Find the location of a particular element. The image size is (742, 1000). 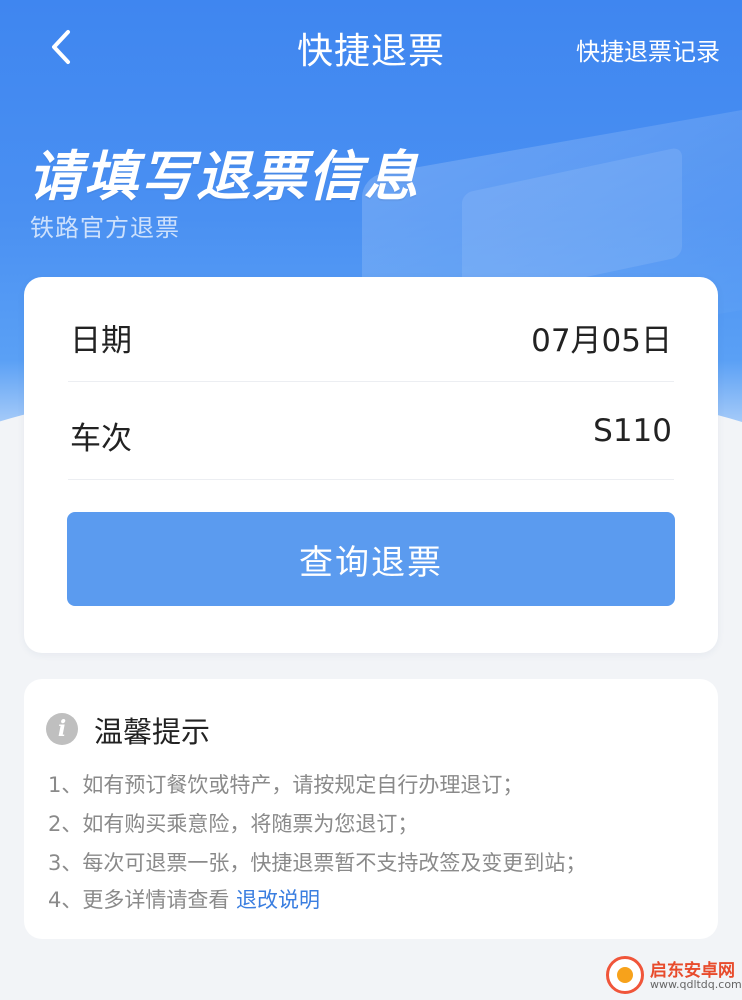

banner-title: 请填写退票信息 is located at coordinates (224, 176).